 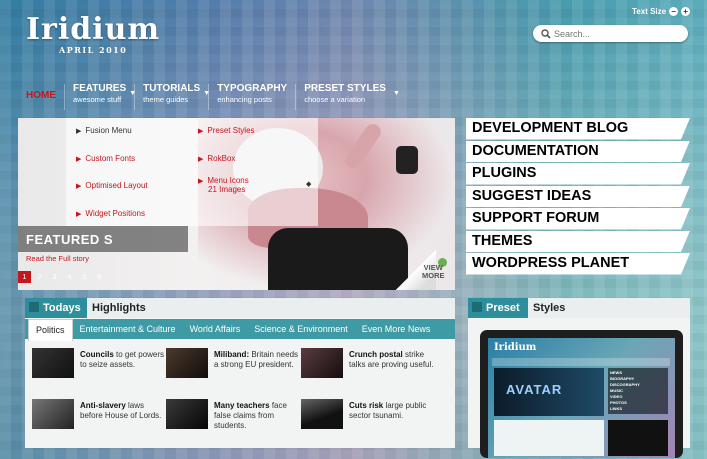 What do you see at coordinates (578, 219) in the screenshot?
I see `link-support-forum: SUPPORT FORUM` at bounding box center [578, 219].